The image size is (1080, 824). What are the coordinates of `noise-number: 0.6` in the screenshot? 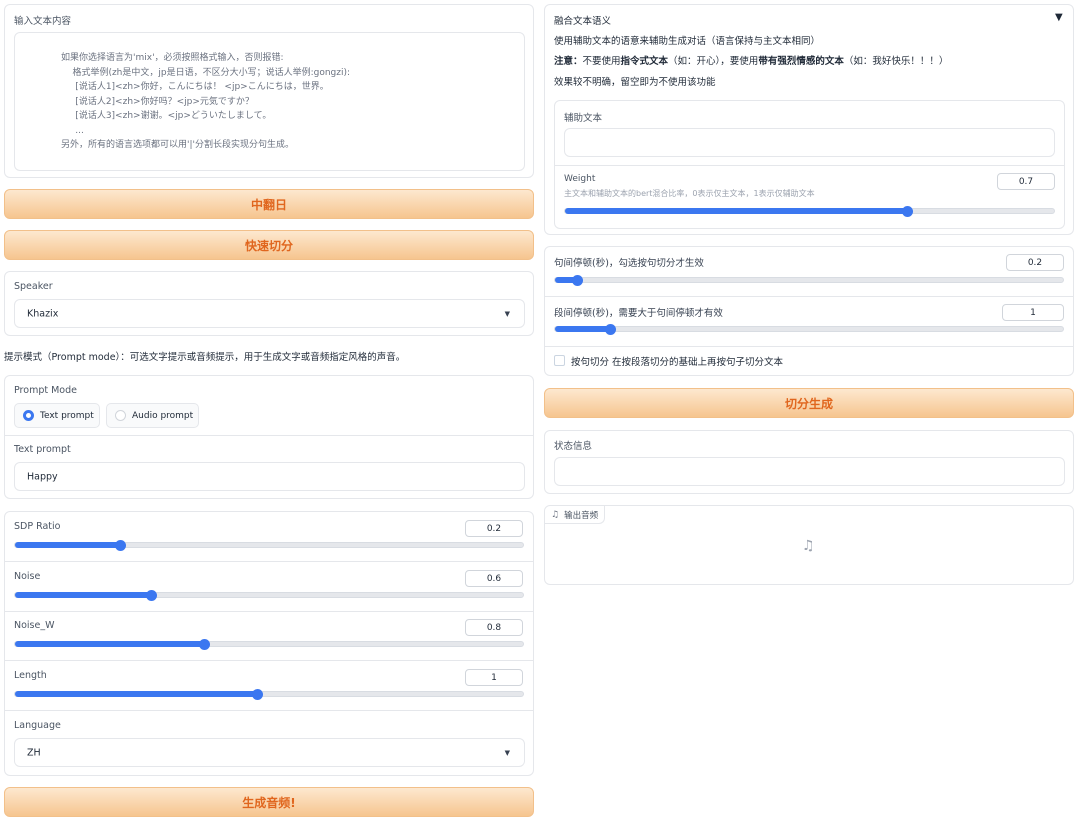 It's located at (494, 578).